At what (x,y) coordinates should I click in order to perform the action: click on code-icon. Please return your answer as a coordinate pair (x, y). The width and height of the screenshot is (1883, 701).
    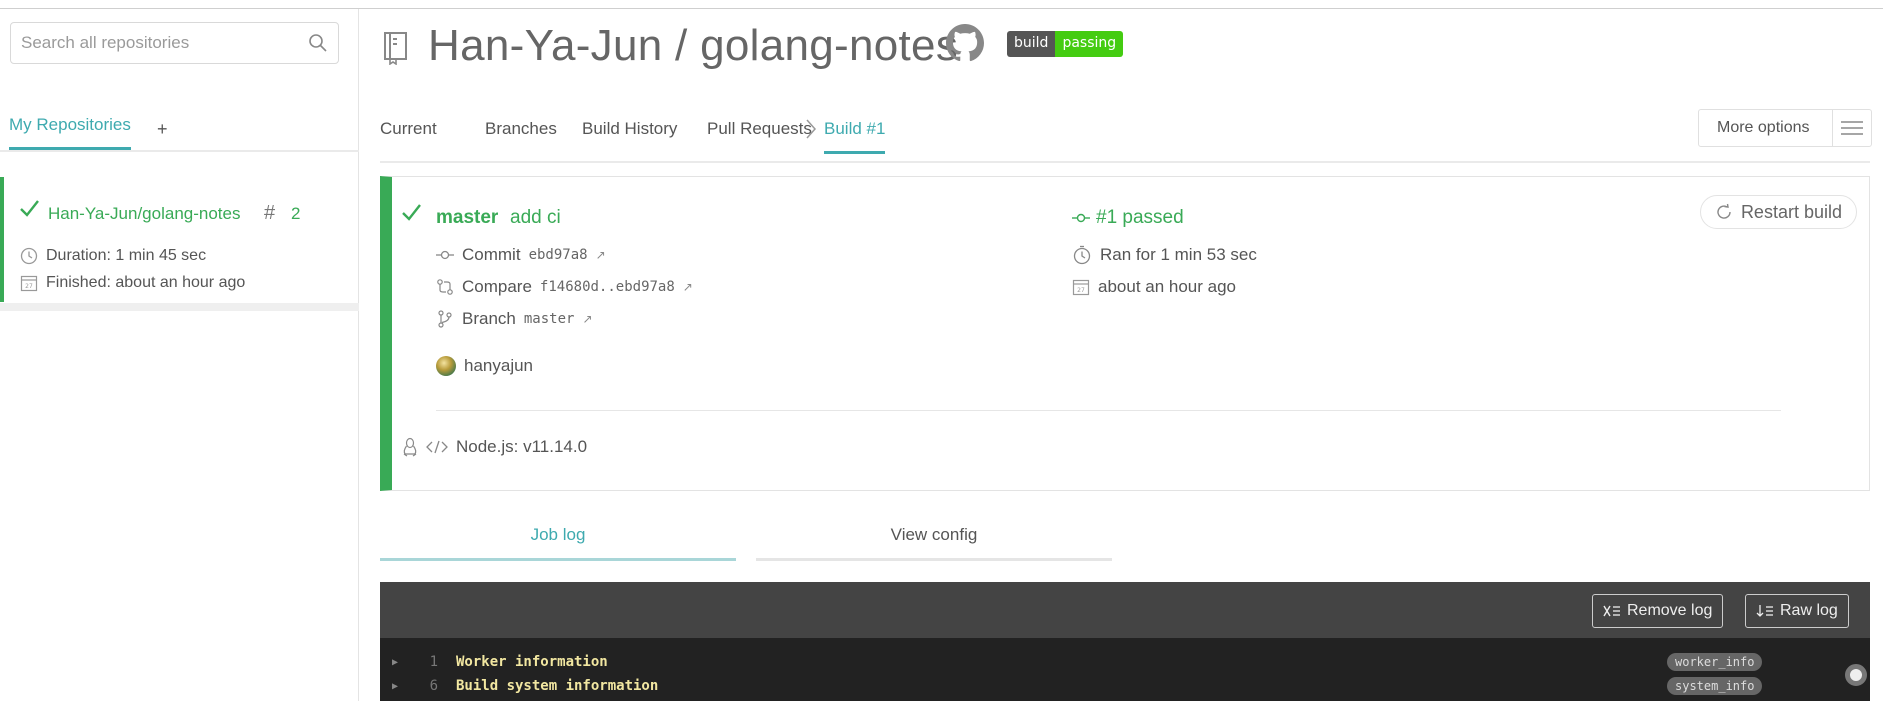
    Looking at the image, I should click on (437, 447).